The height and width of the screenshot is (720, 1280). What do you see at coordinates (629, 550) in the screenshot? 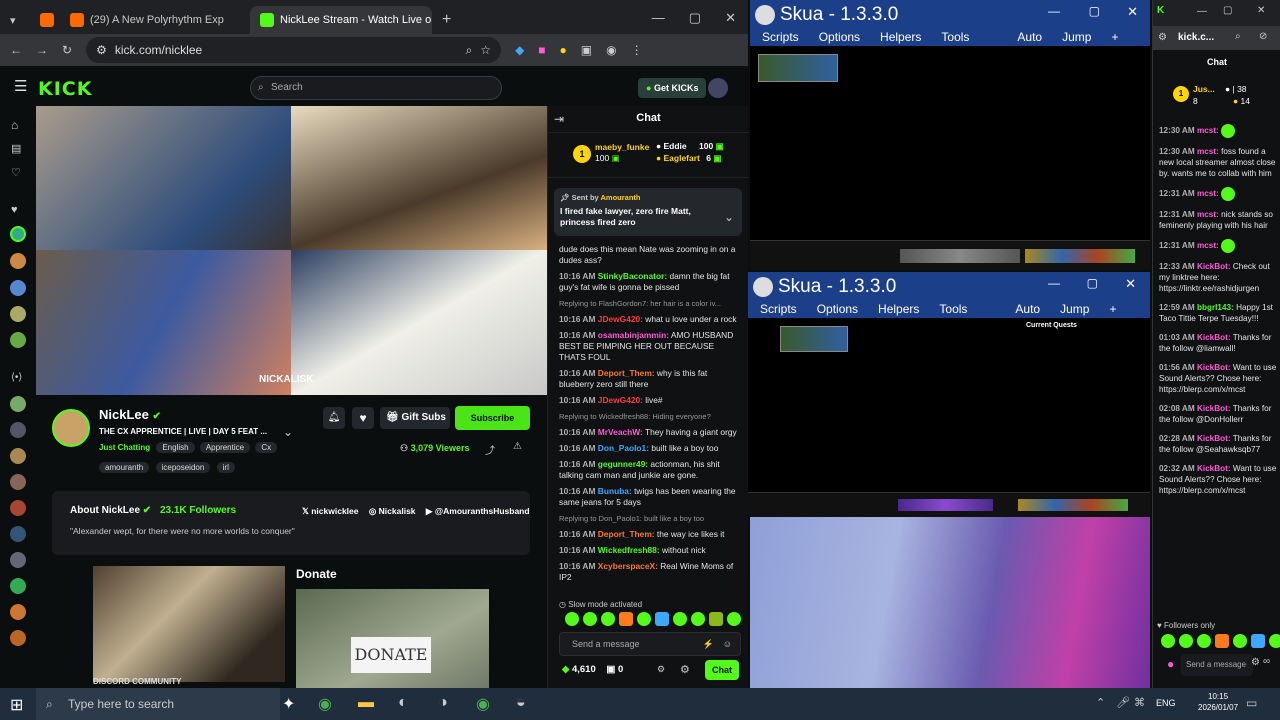
I see `message-username: Wickedfresh88:` at bounding box center [629, 550].